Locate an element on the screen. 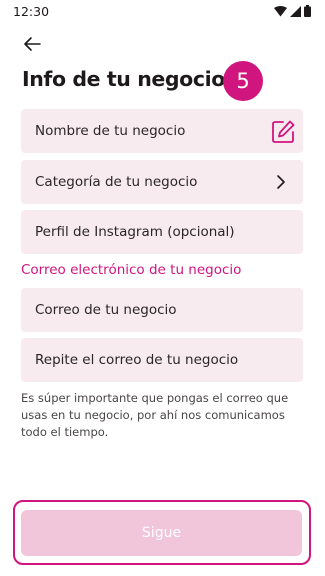 This screenshot has width=325, height=576. status-bar: 12:30 is located at coordinates (162, 11).